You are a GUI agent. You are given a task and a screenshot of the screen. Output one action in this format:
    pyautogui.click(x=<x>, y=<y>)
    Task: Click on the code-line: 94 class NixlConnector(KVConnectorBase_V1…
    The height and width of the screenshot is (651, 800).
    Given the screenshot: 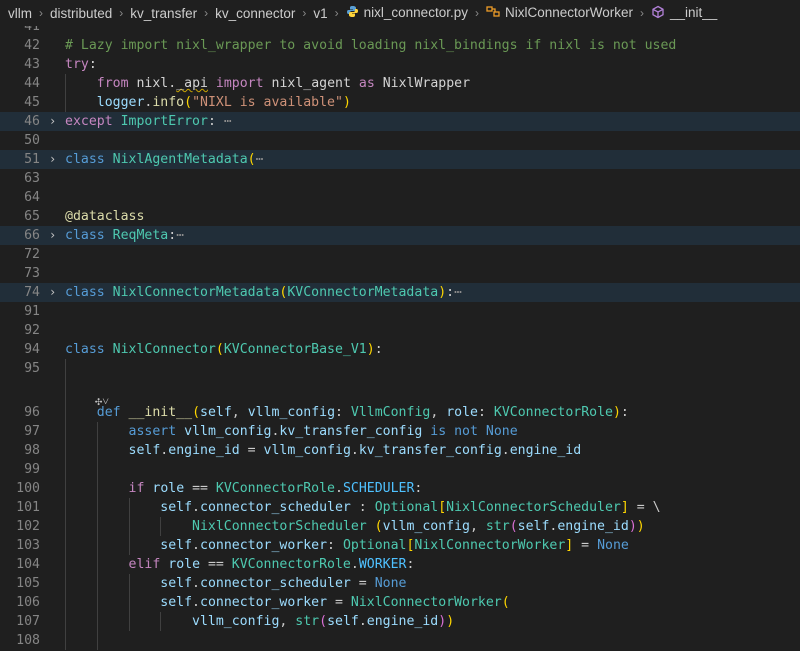 What is the action you would take?
    pyautogui.click(x=400, y=349)
    